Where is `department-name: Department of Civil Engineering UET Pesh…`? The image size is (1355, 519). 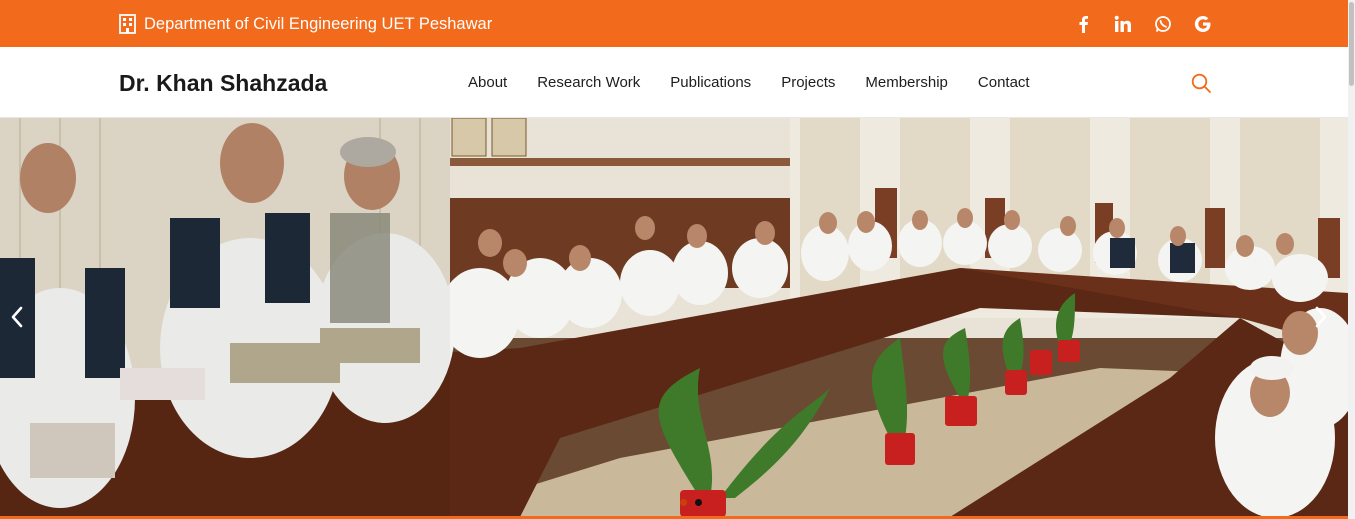 department-name: Department of Civil Engineering UET Pesh… is located at coordinates (318, 23).